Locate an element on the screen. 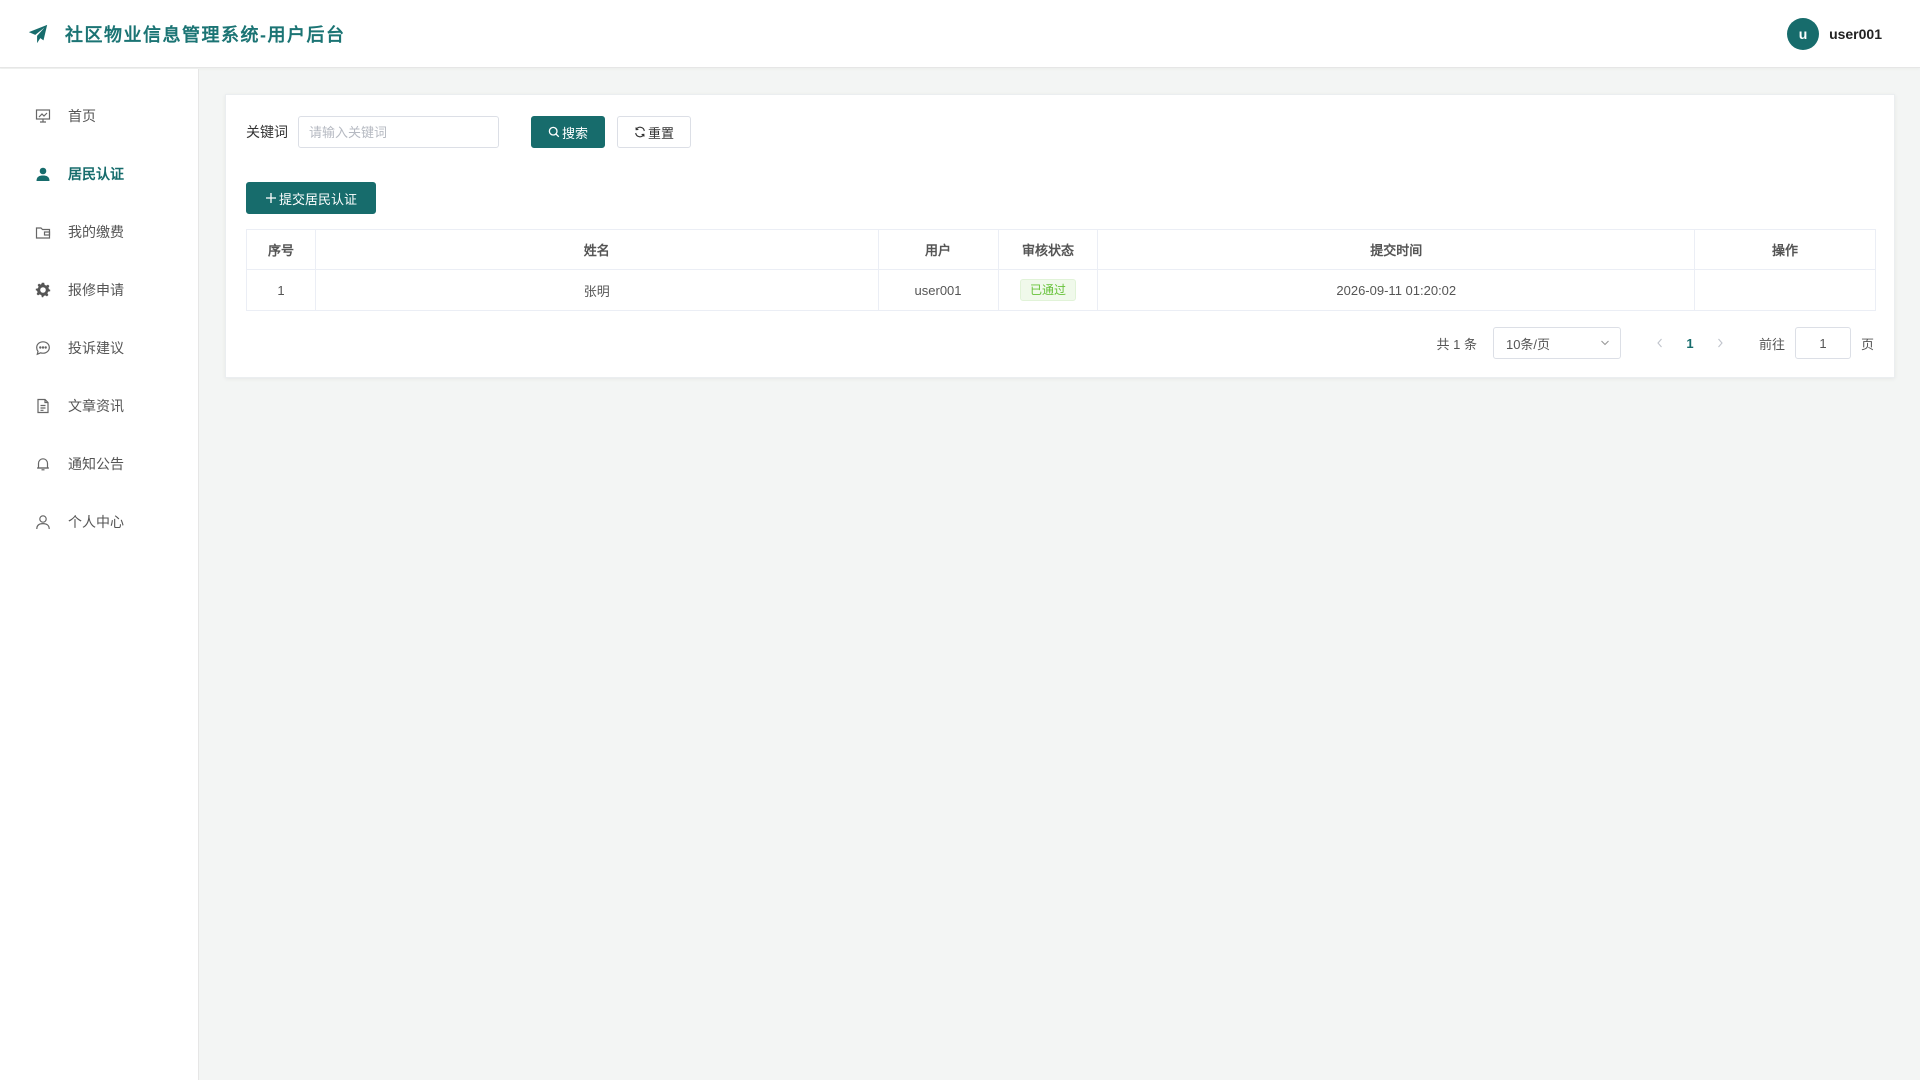 The height and width of the screenshot is (1080, 1920). column-header-index: 序号 is located at coordinates (281, 249).